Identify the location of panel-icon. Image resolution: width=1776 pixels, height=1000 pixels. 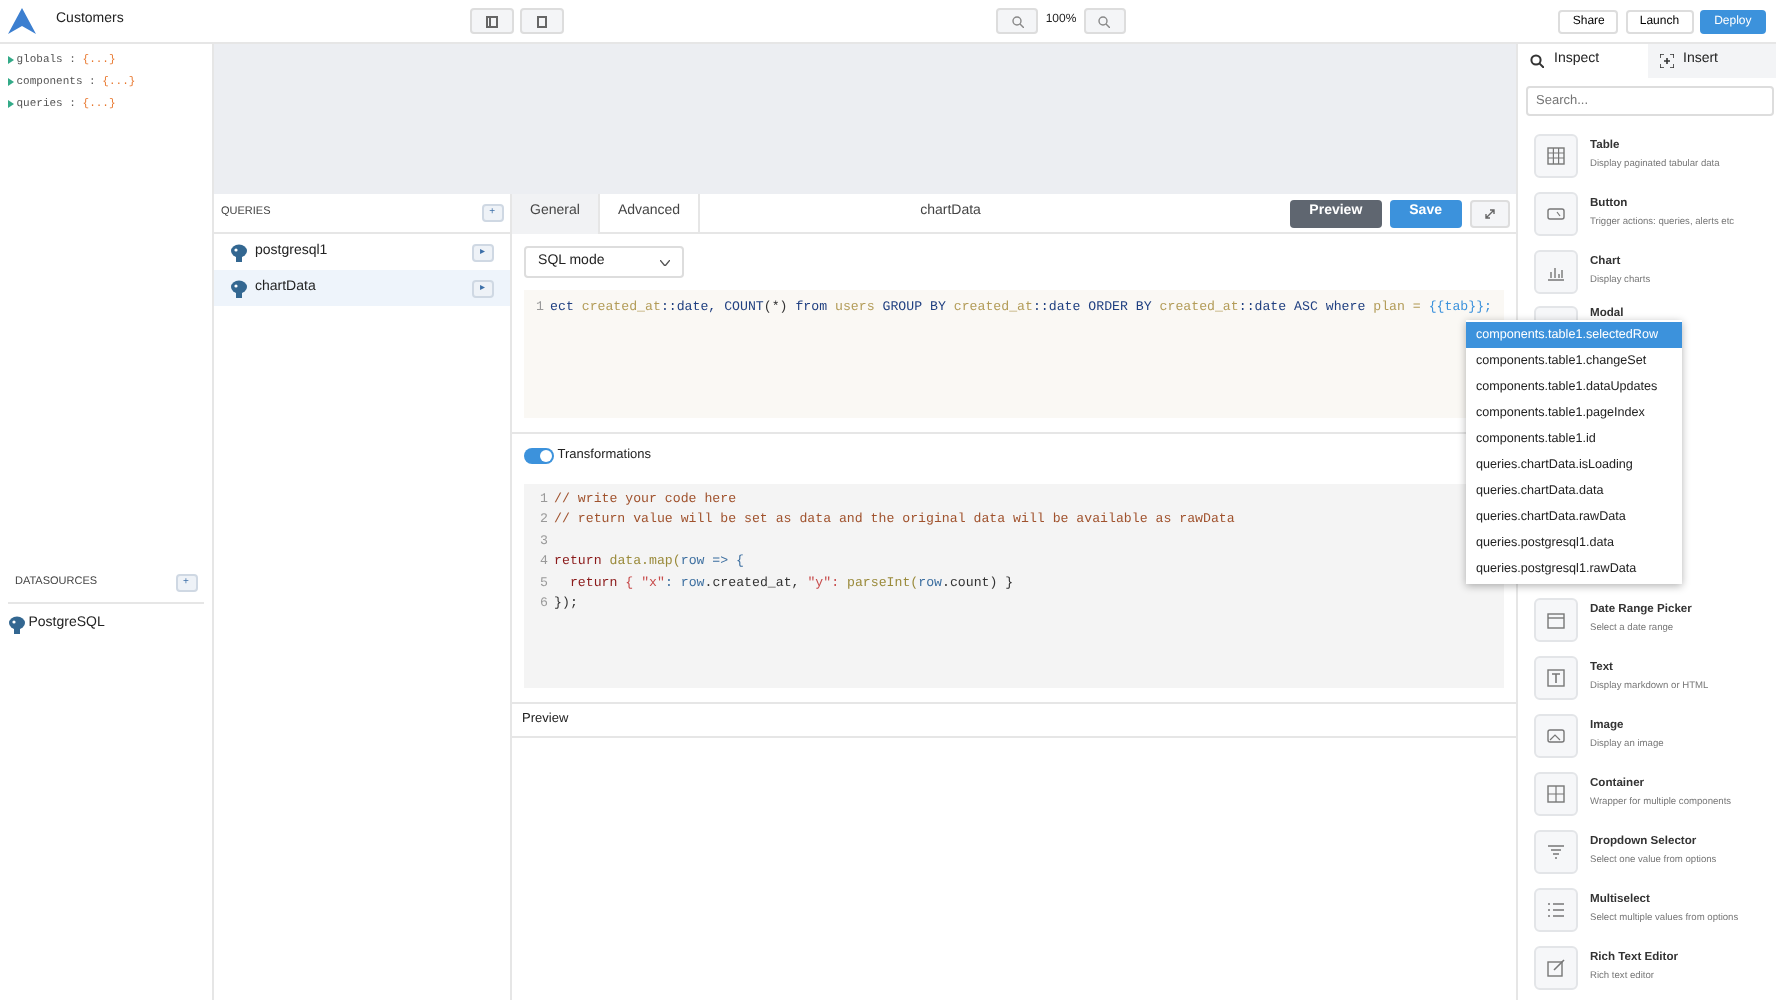
(491, 21).